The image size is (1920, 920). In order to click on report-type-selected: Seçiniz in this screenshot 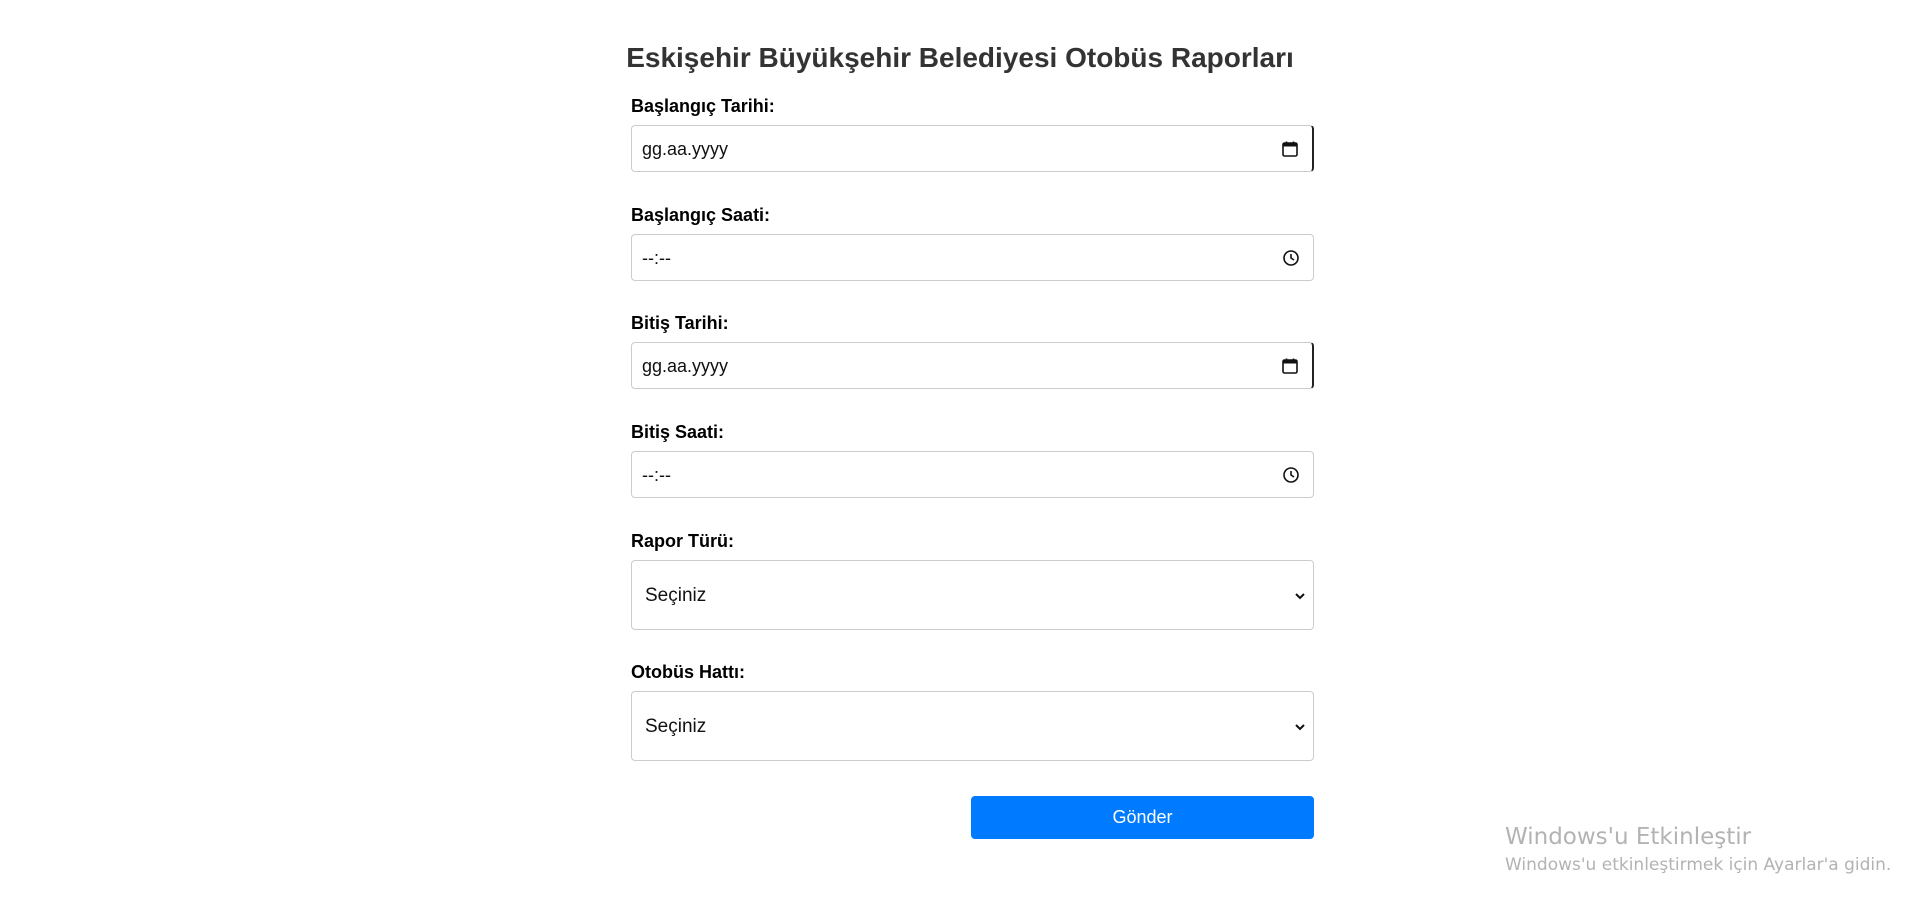, I will do `click(676, 595)`.